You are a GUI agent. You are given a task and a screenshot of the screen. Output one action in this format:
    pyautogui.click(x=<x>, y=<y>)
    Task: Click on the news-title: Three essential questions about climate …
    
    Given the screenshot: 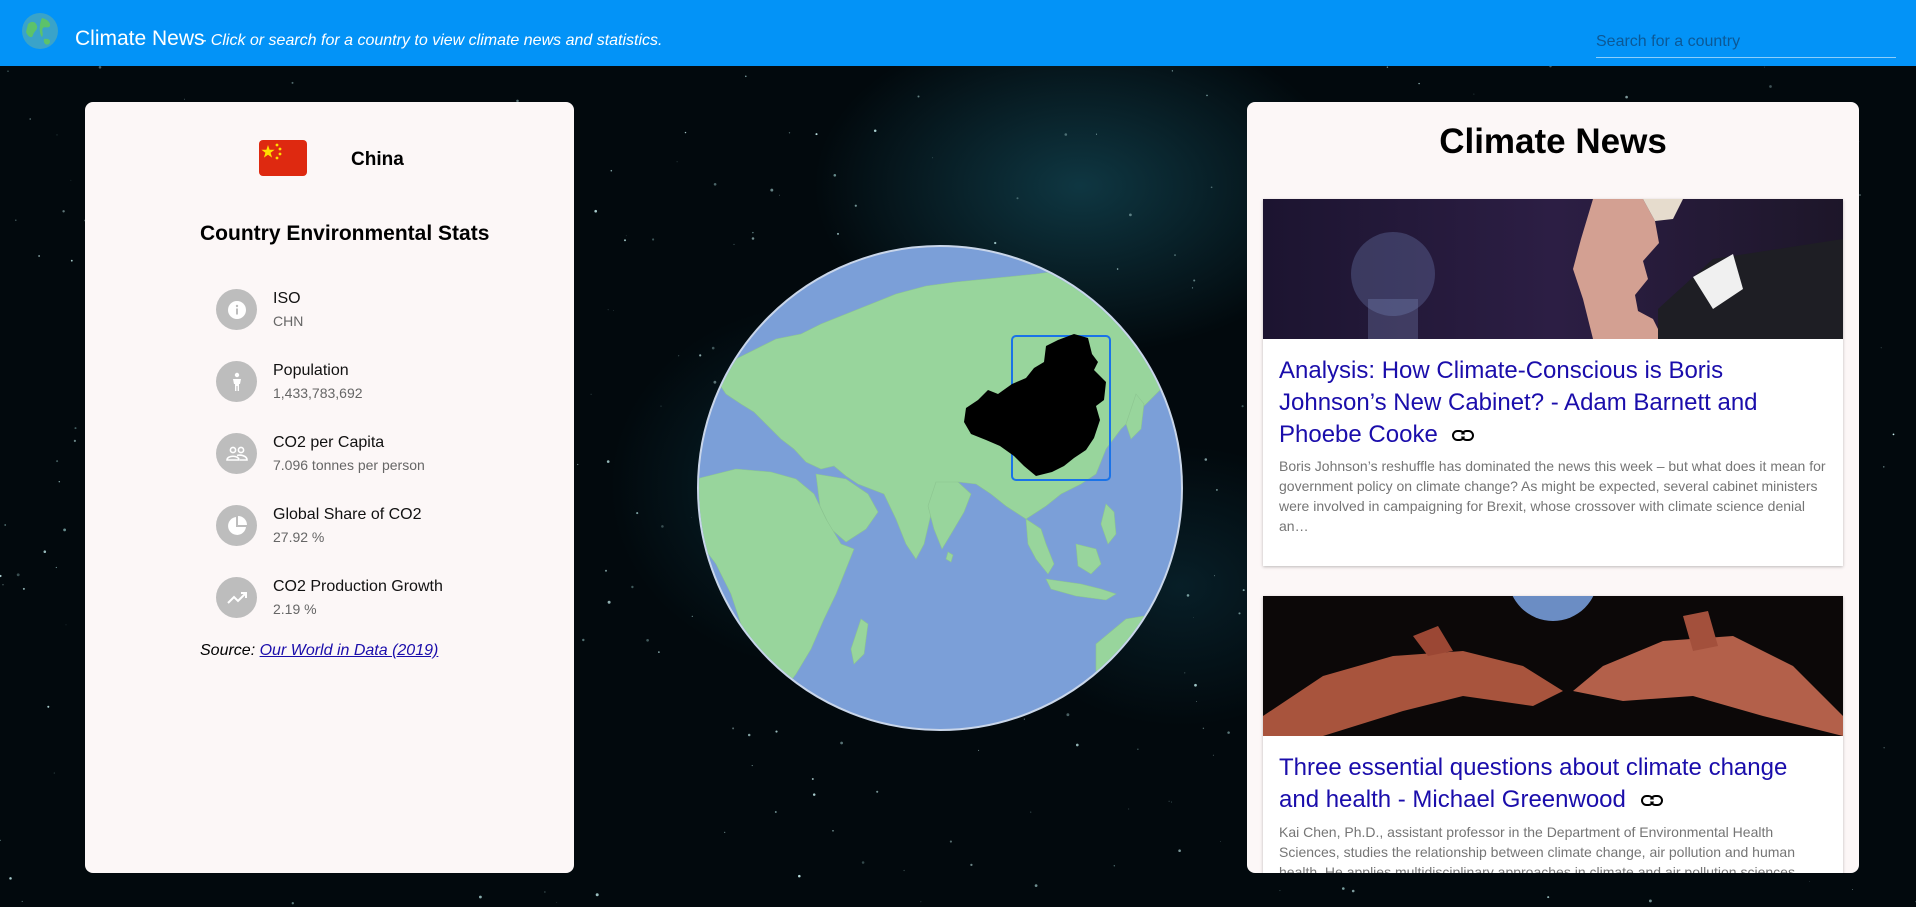 What is the action you would take?
    pyautogui.click(x=1544, y=784)
    